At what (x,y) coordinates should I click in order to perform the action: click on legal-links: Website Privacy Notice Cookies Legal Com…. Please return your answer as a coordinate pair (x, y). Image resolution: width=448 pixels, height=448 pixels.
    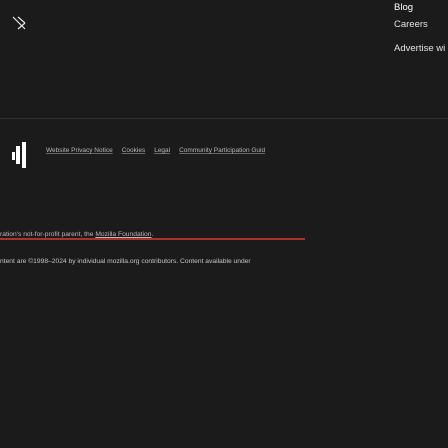
    Looking at the image, I should click on (160, 150).